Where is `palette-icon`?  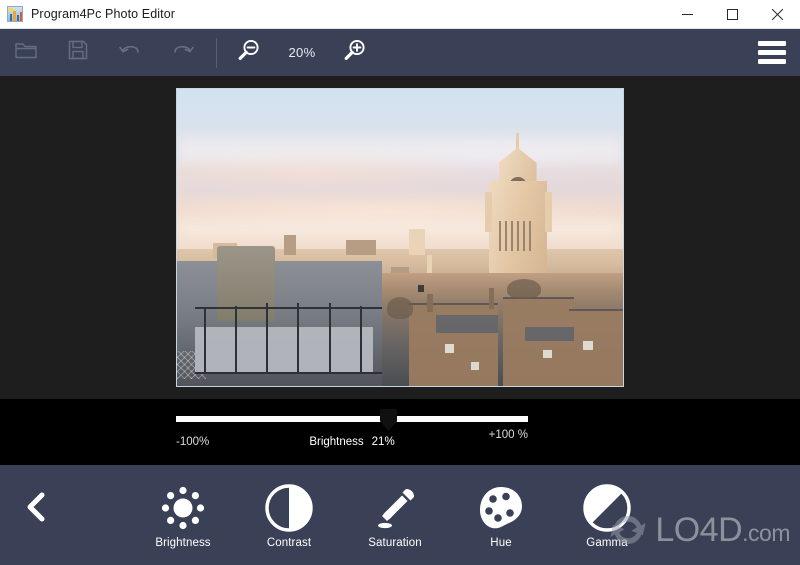 palette-icon is located at coordinates (501, 508).